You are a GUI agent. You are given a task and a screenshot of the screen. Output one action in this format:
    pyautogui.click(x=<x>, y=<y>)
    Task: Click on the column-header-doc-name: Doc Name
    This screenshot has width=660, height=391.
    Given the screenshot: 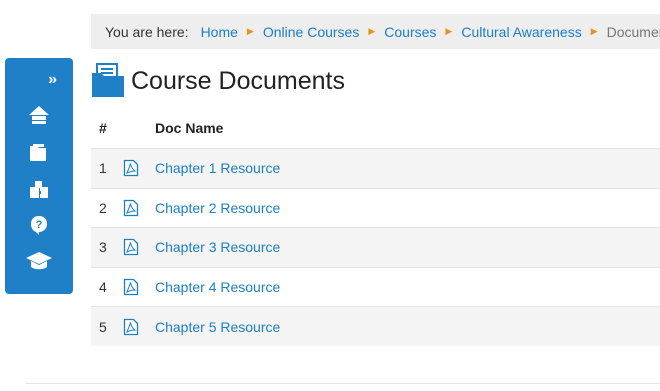 What is the action you would take?
    pyautogui.click(x=189, y=128)
    